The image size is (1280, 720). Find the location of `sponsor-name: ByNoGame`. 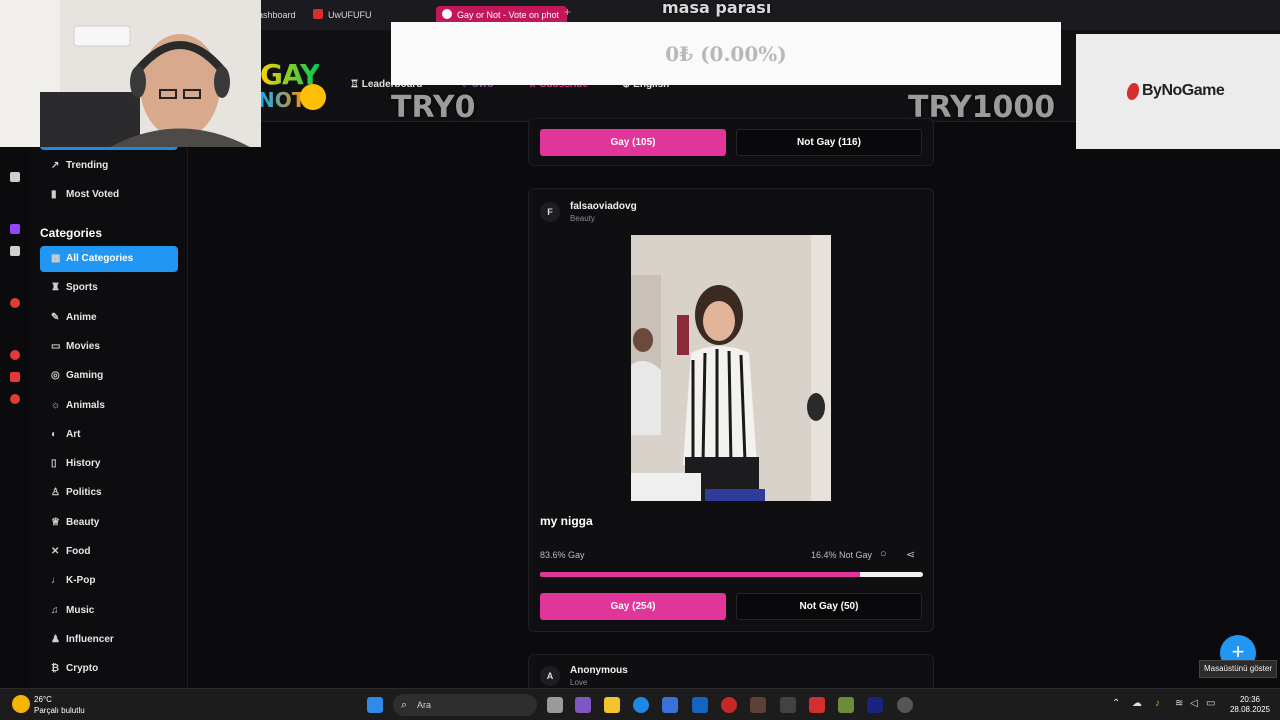

sponsor-name: ByNoGame is located at coordinates (1183, 90).